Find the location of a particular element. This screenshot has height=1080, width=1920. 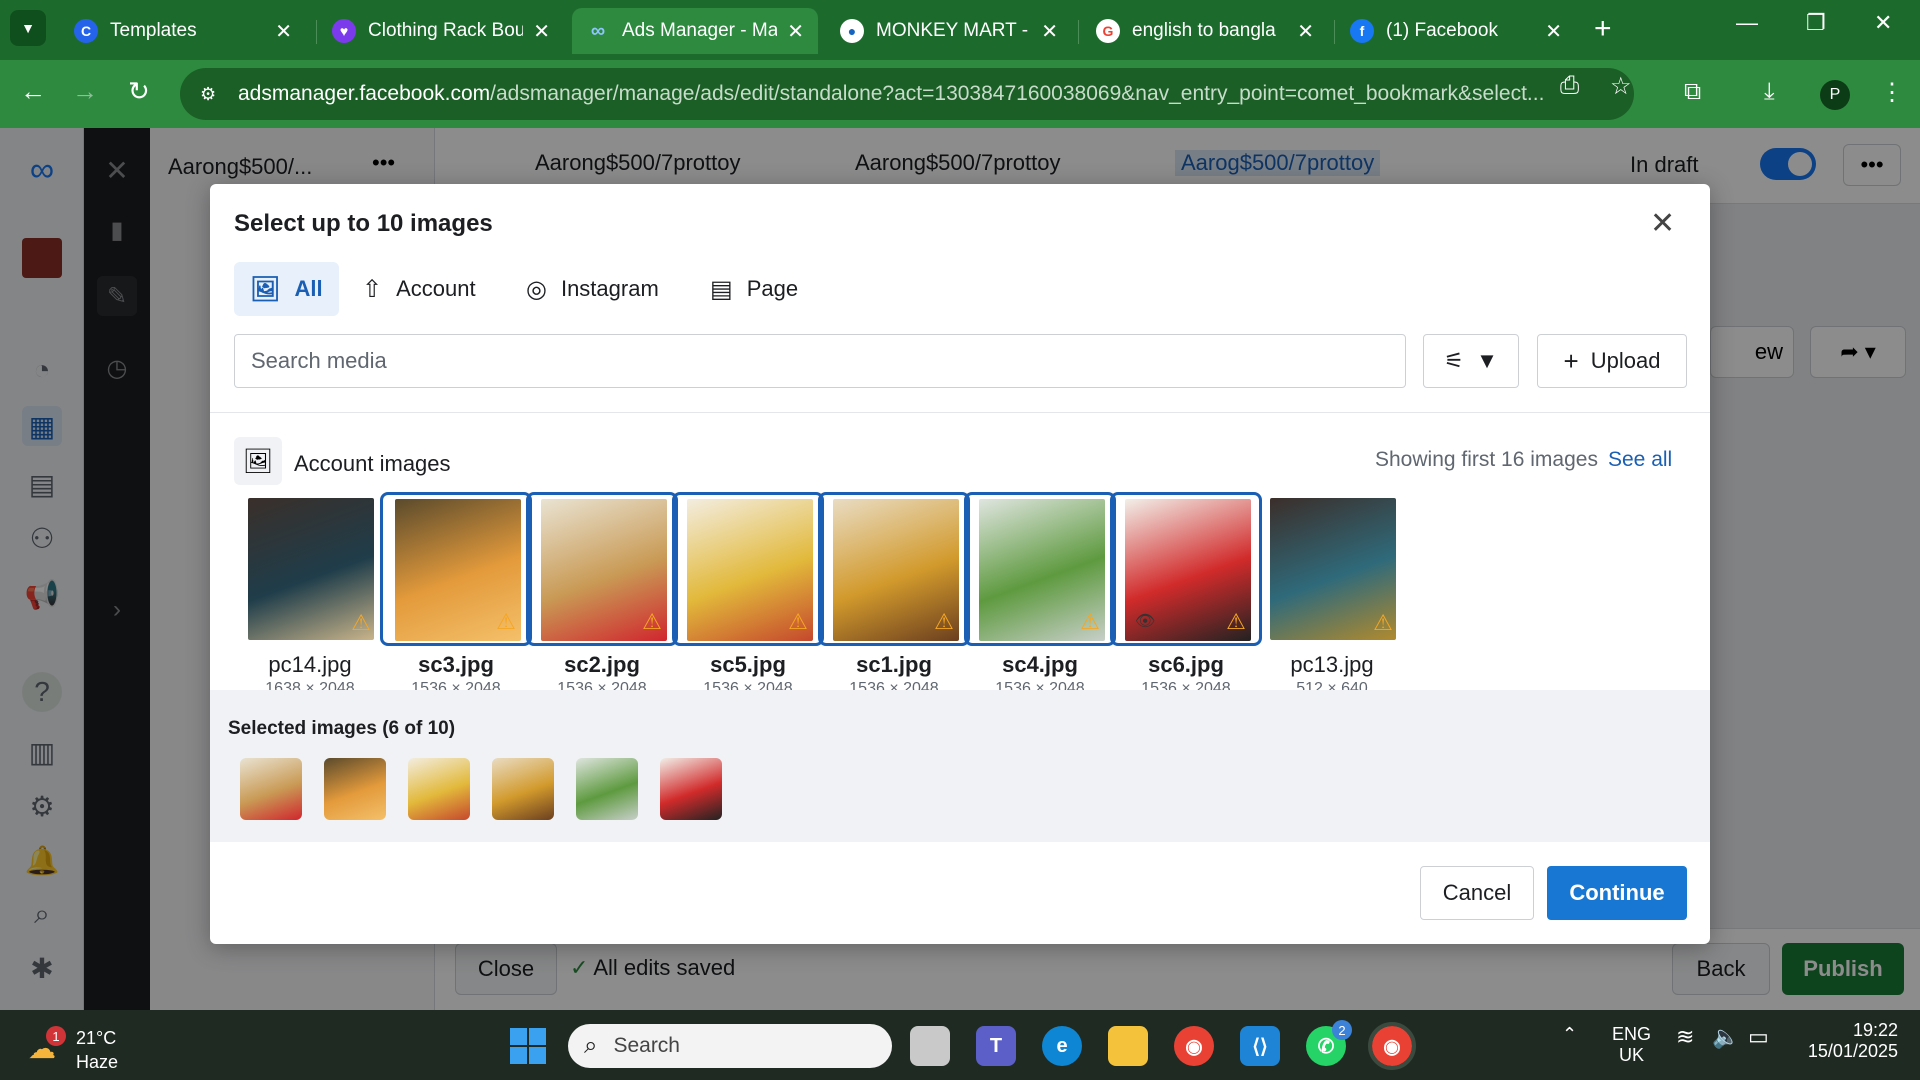

tab-account: ⇧ Account is located at coordinates (419, 289).